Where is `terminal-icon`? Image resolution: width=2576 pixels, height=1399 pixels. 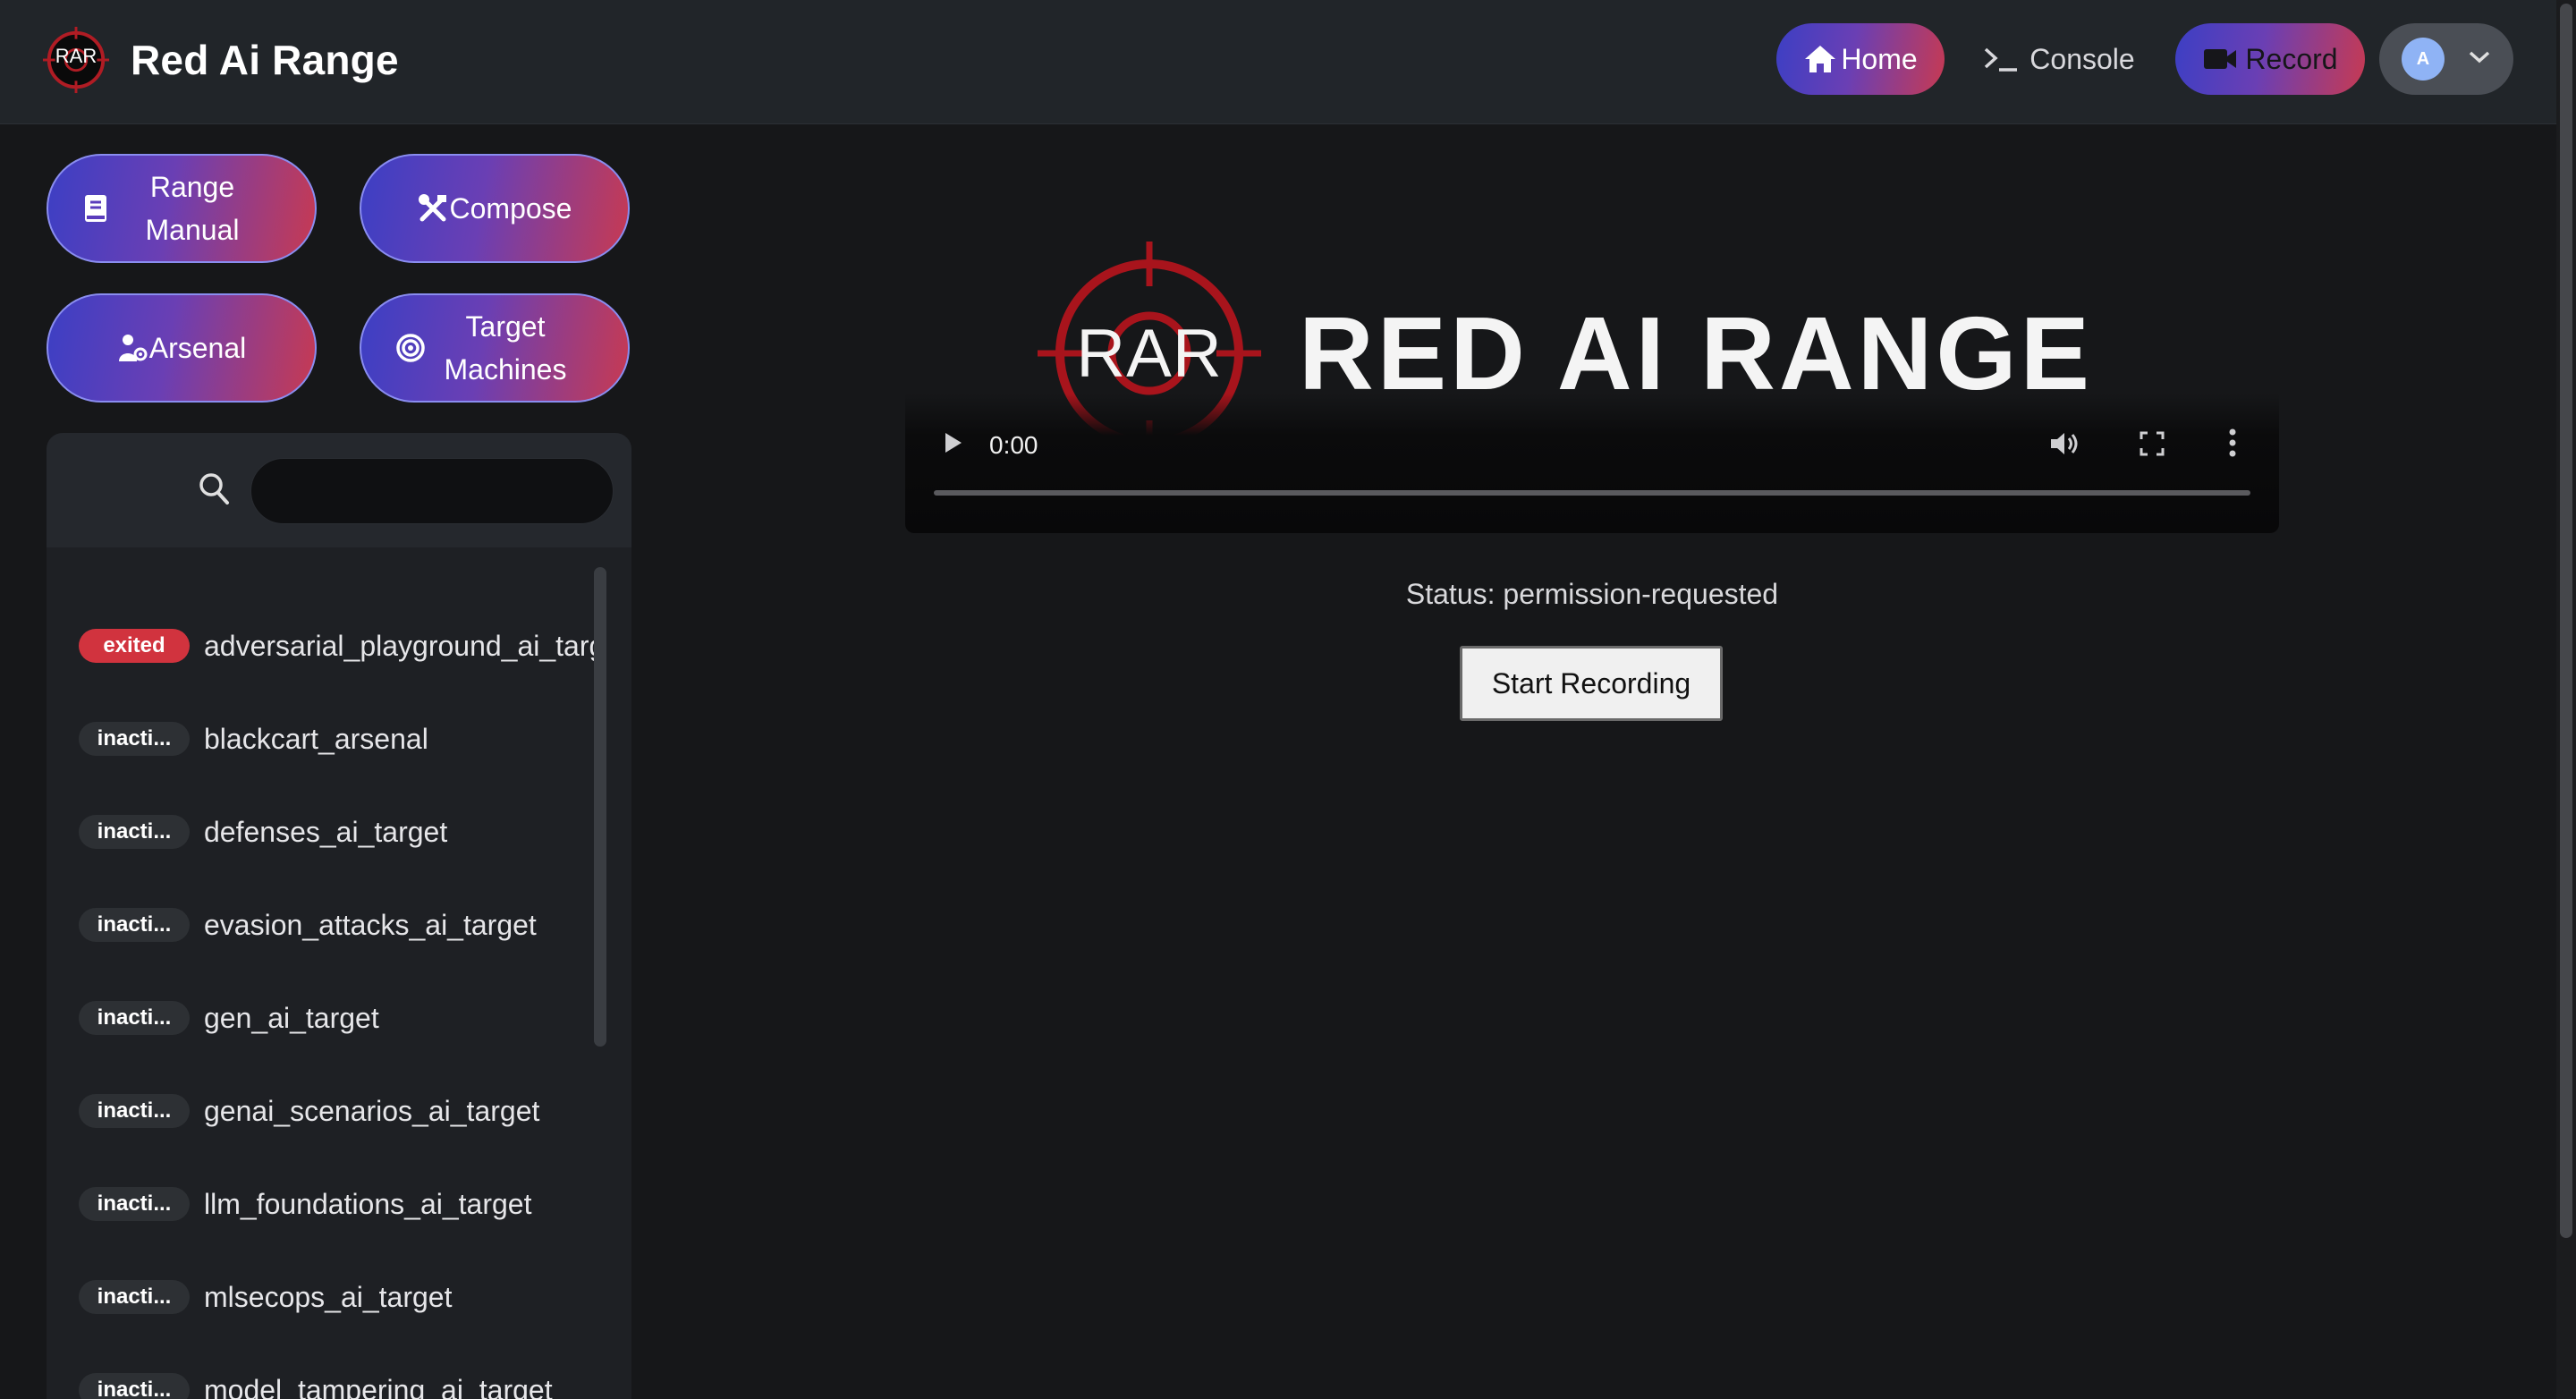 terminal-icon is located at coordinates (2001, 59).